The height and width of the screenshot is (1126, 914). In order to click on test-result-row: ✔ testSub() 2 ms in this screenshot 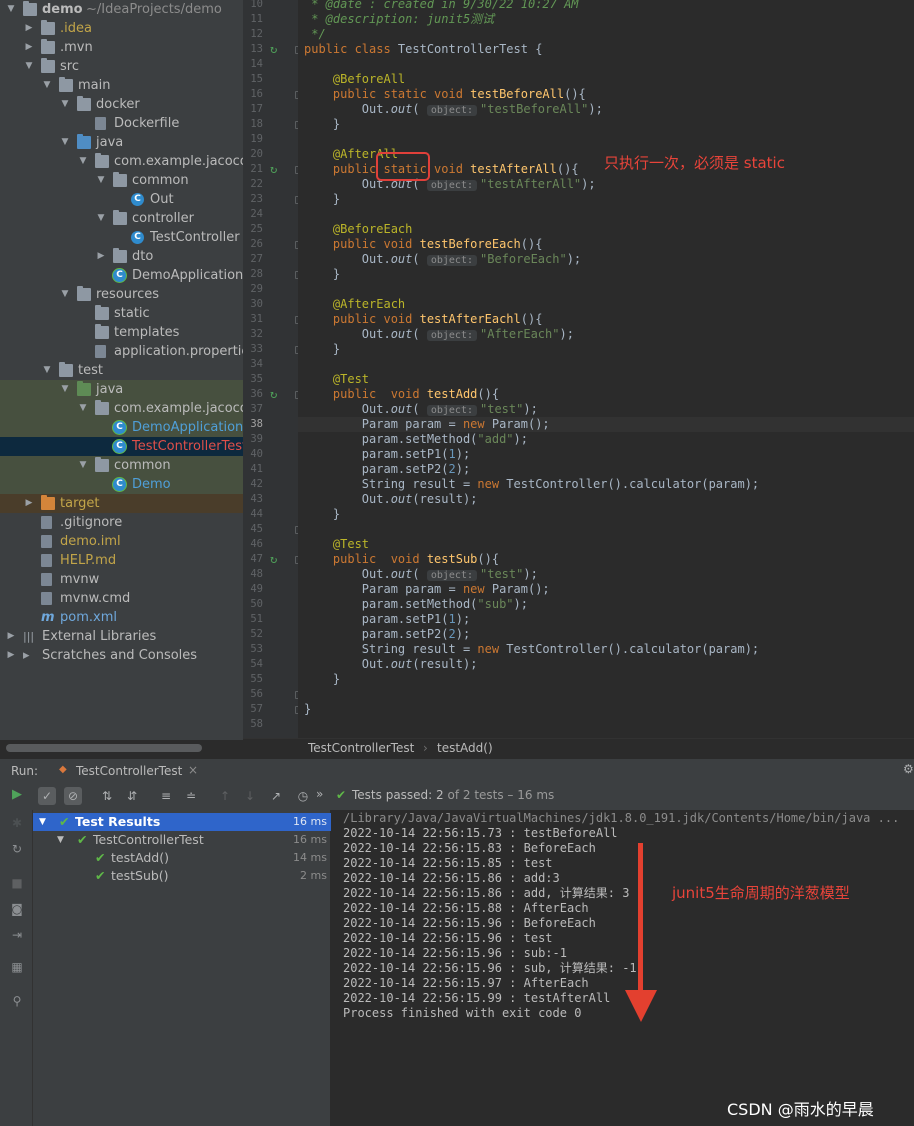, I will do `click(182, 876)`.